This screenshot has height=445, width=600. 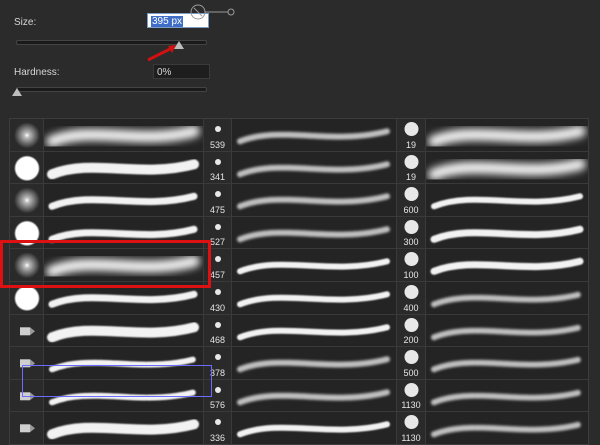 What do you see at coordinates (411, 428) in the screenshot?
I see `brush-preset-c-10: 1130` at bounding box center [411, 428].